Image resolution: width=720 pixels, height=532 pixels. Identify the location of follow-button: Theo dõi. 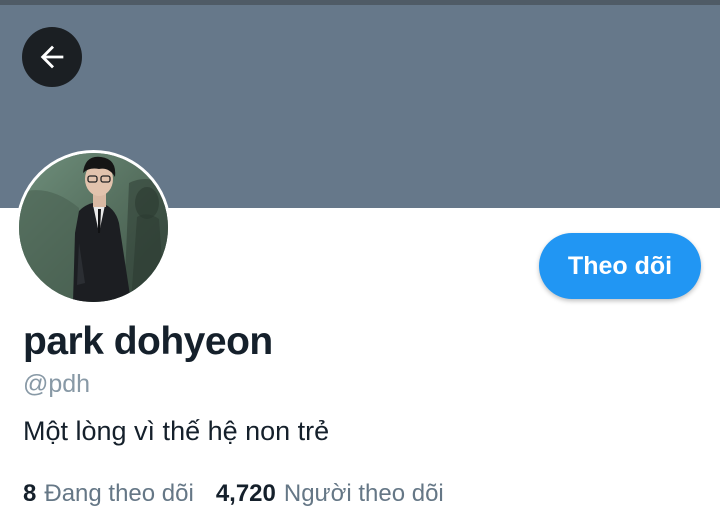
(620, 266).